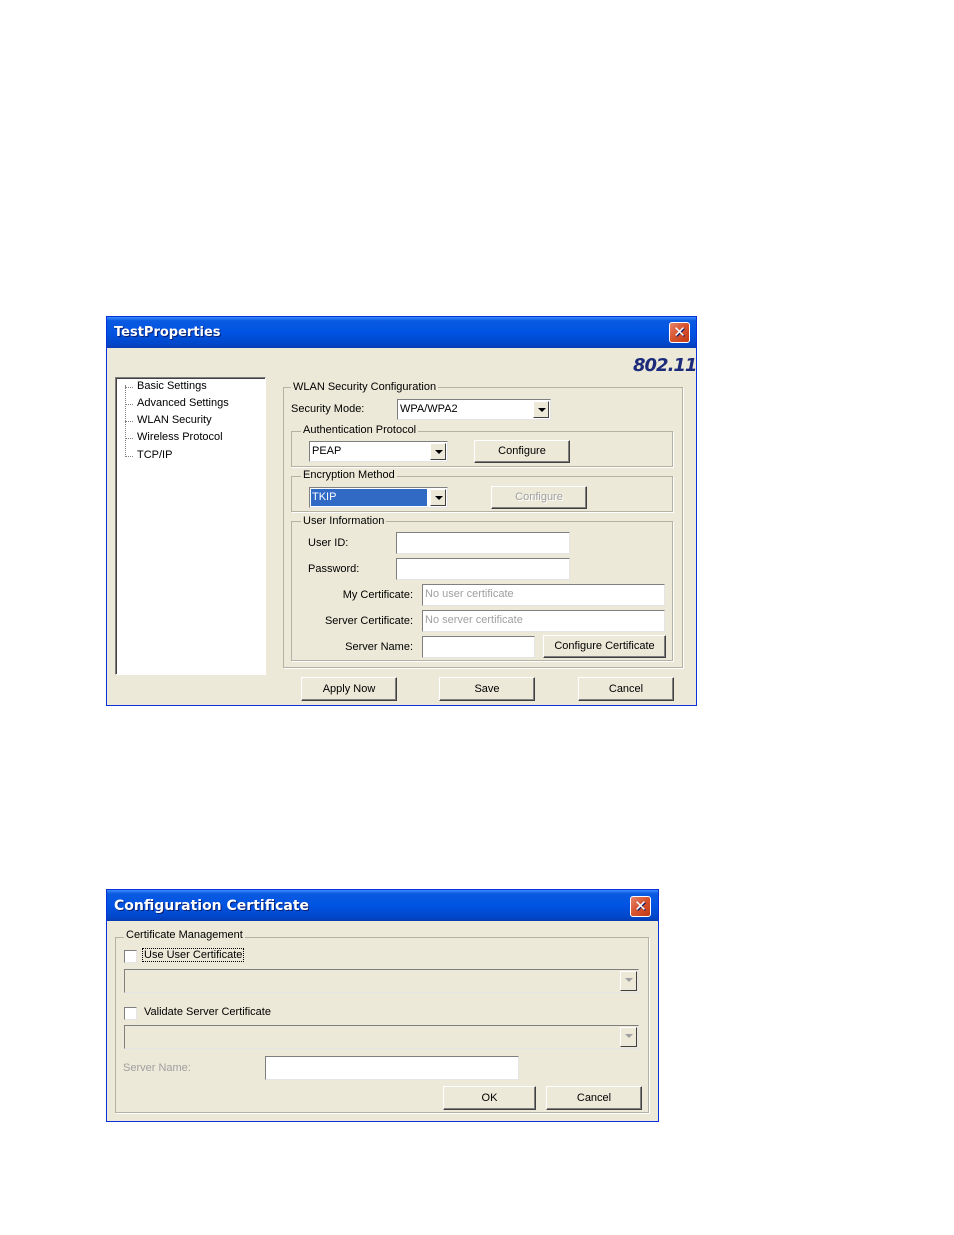  I want to click on use-user-certificate-checkbox, so click(130, 956).